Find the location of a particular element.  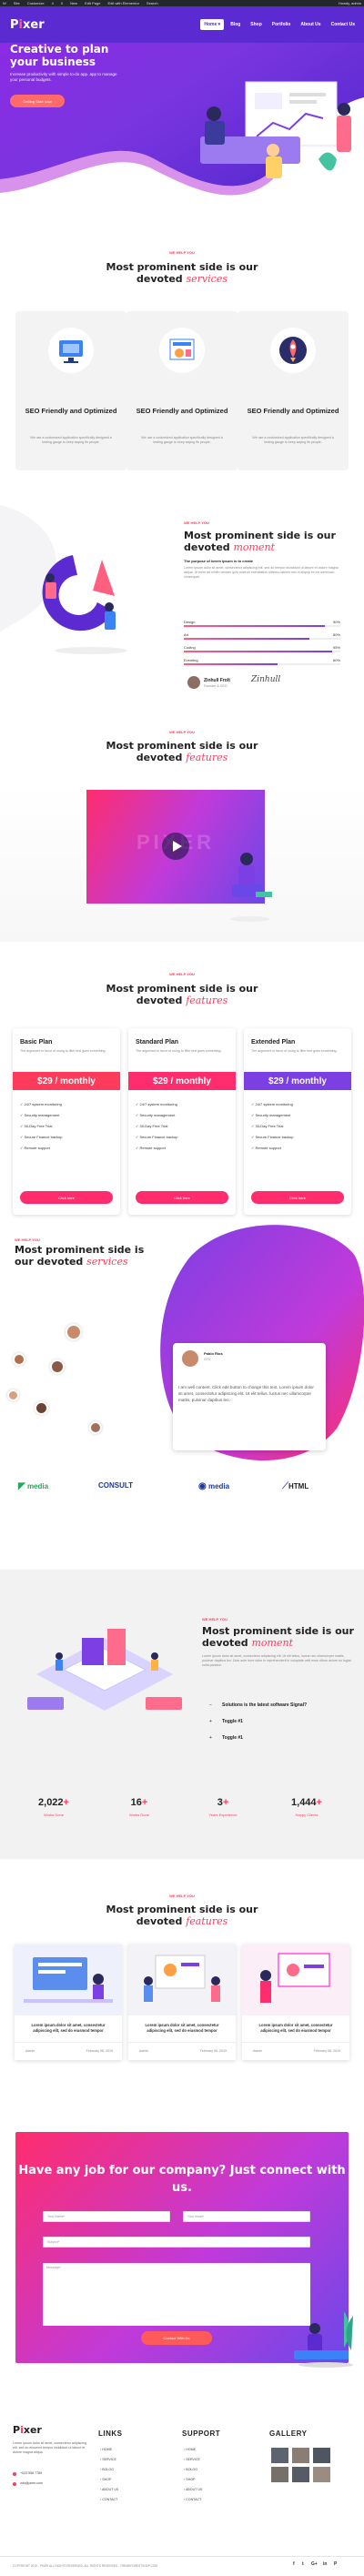

play-button is located at coordinates (175, 846).